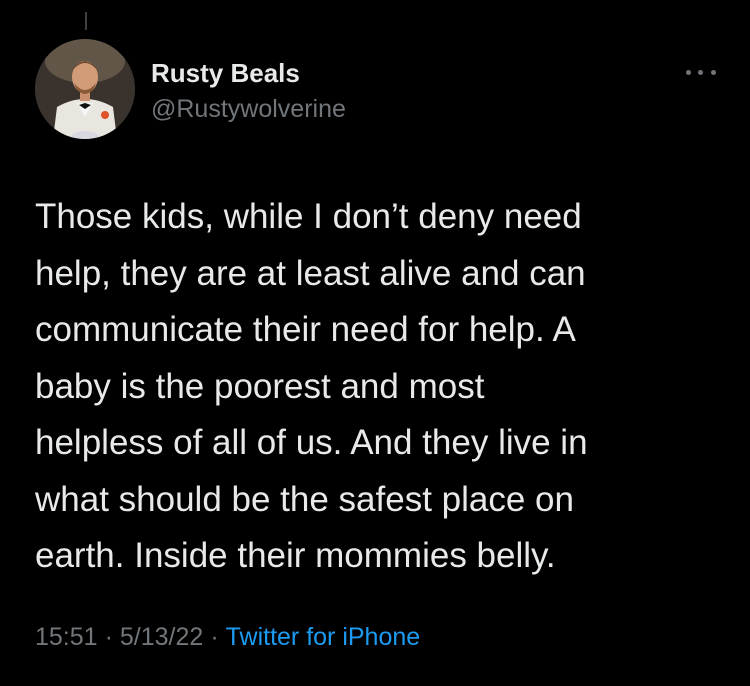  Describe the element at coordinates (688, 72) in the screenshot. I see `more-horizontal-icon` at that location.